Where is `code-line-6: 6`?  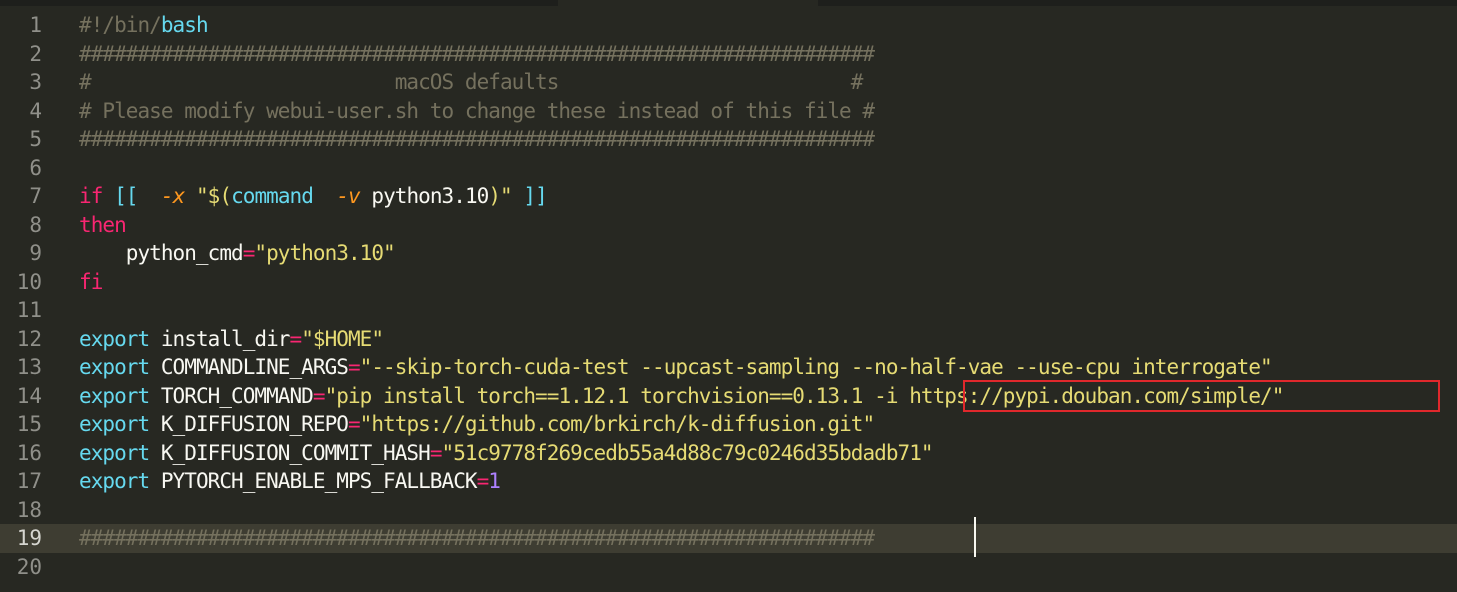
code-line-6: 6 is located at coordinates (728, 168).